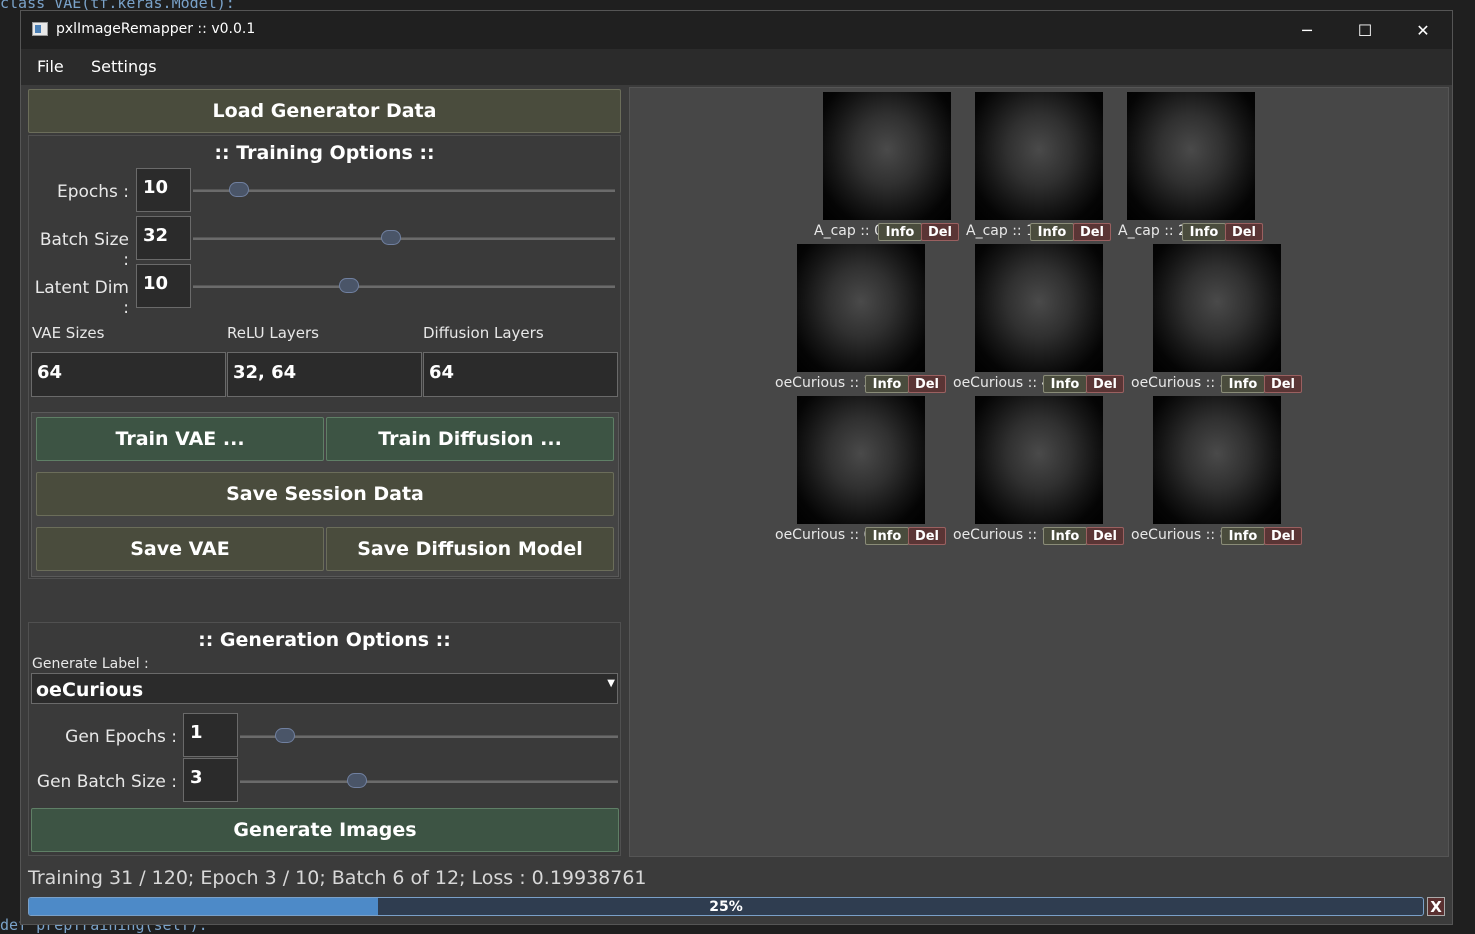 Image resolution: width=1475 pixels, height=934 pixels. I want to click on batch-size-slider-track, so click(404, 238).